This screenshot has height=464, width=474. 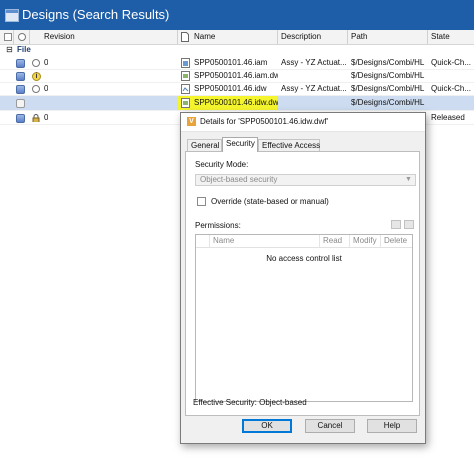 I want to click on chevron-down-icon: ▼, so click(x=408, y=179).